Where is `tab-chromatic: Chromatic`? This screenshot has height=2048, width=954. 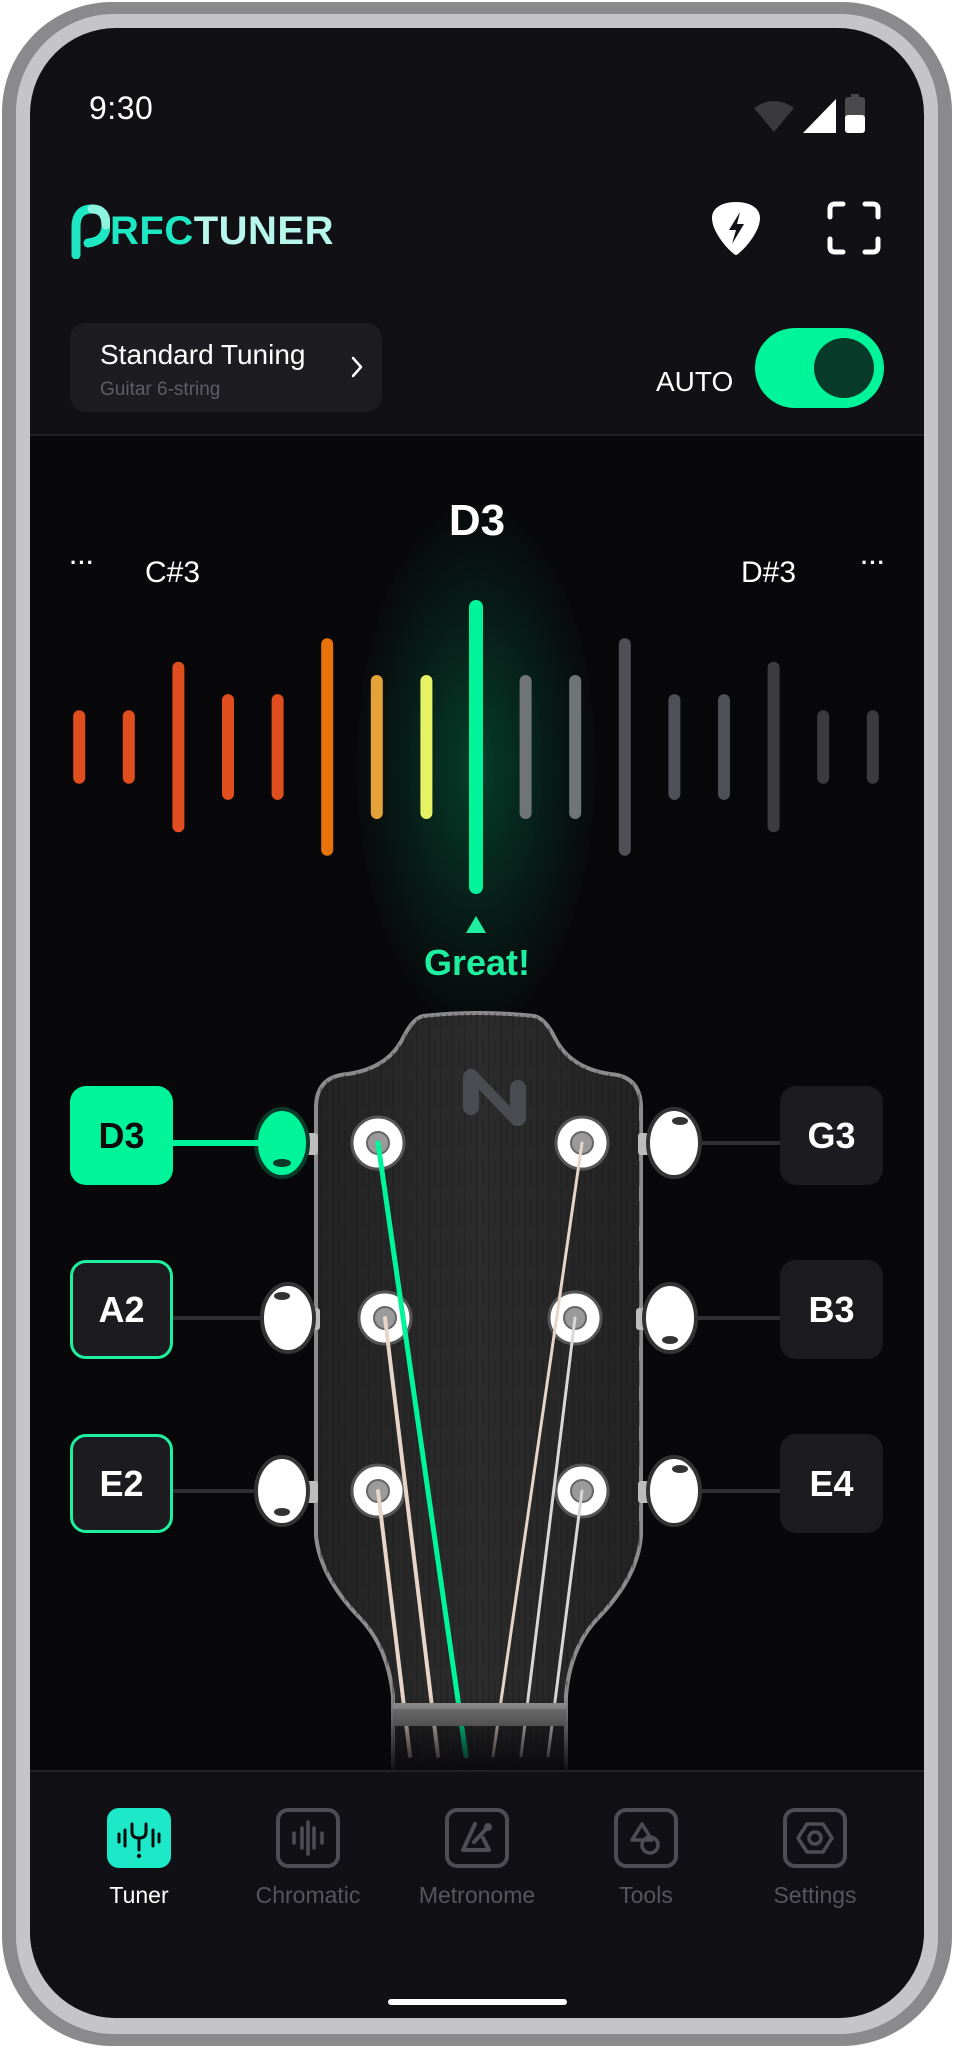 tab-chromatic: Chromatic is located at coordinates (308, 1868).